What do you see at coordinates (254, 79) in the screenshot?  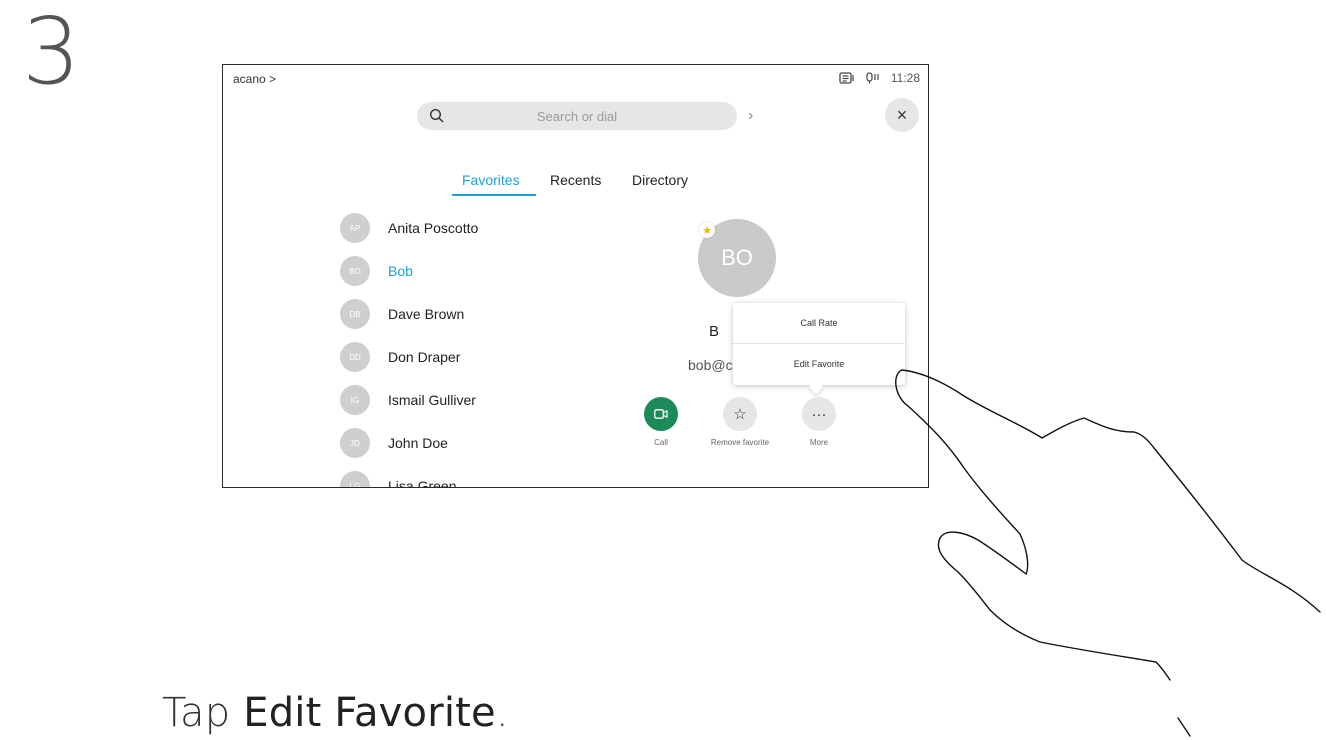 I see `breadcrumb: acano >` at bounding box center [254, 79].